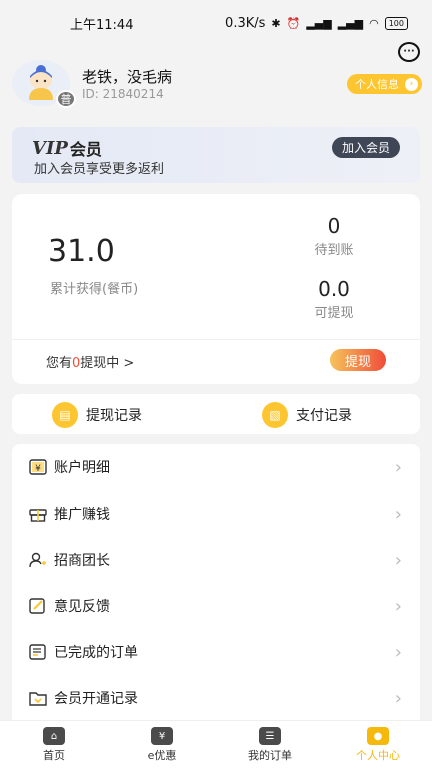  What do you see at coordinates (350, 23) in the screenshot?
I see `signal-icon-2: ▂▄▆` at bounding box center [350, 23].